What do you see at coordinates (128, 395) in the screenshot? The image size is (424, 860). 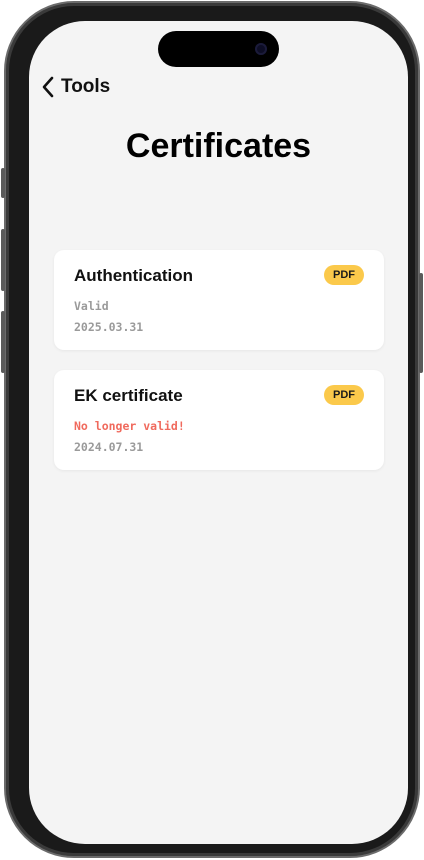 I see `certificate-name: EK certificate` at bounding box center [128, 395].